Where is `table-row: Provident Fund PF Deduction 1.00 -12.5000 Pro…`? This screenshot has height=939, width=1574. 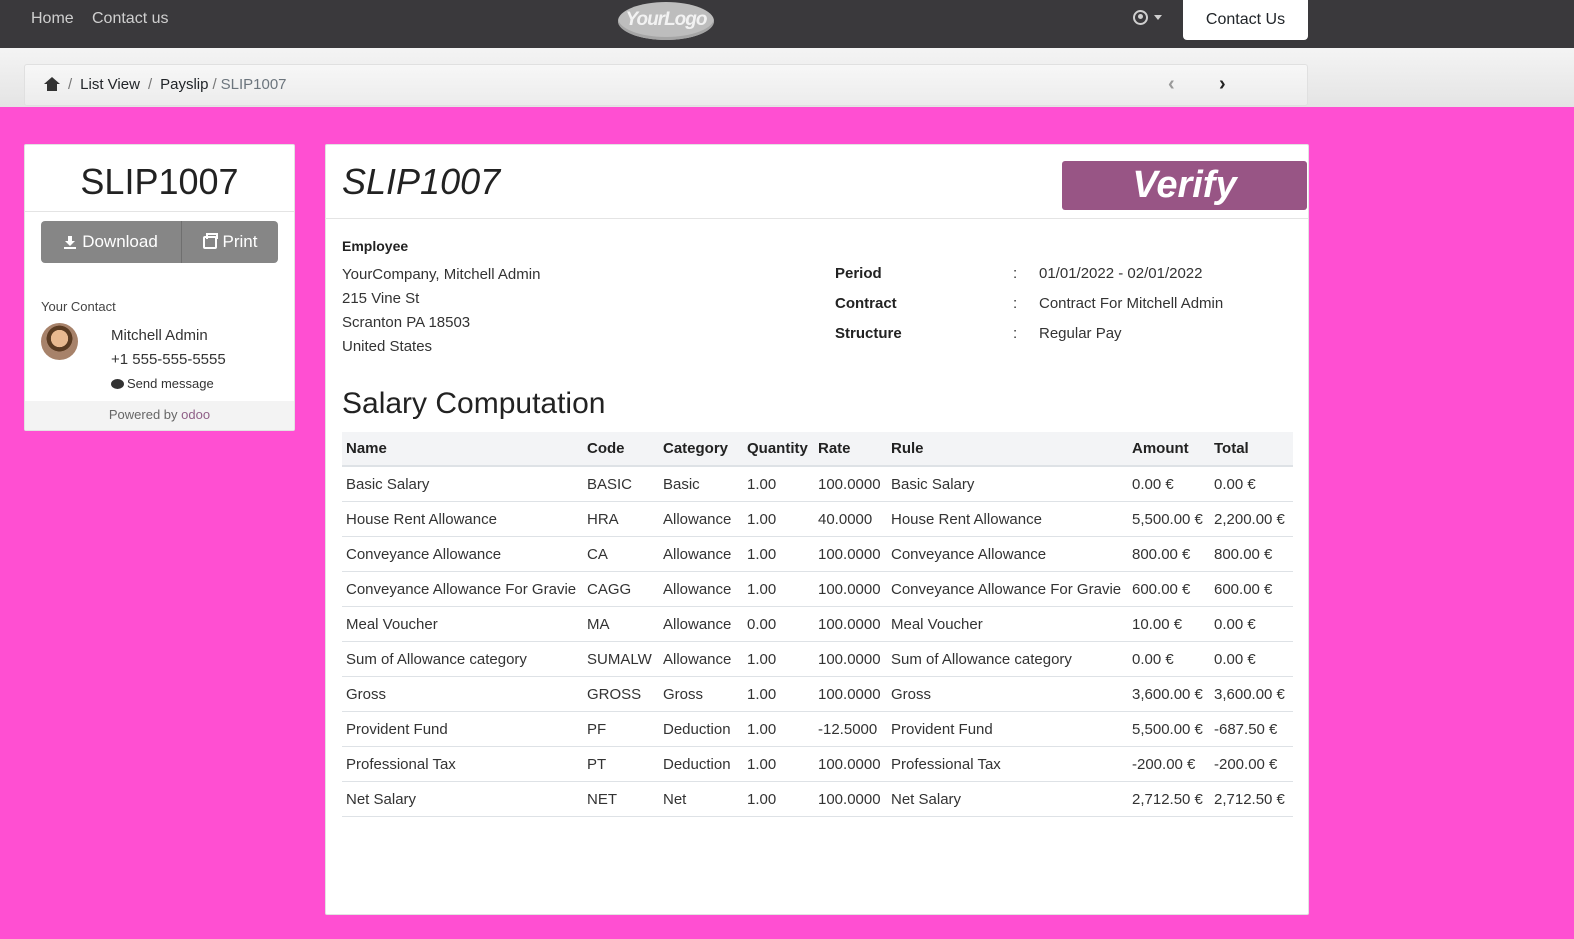
table-row: Provident Fund PF Deduction 1.00 -12.5000 Pro… is located at coordinates (817, 729).